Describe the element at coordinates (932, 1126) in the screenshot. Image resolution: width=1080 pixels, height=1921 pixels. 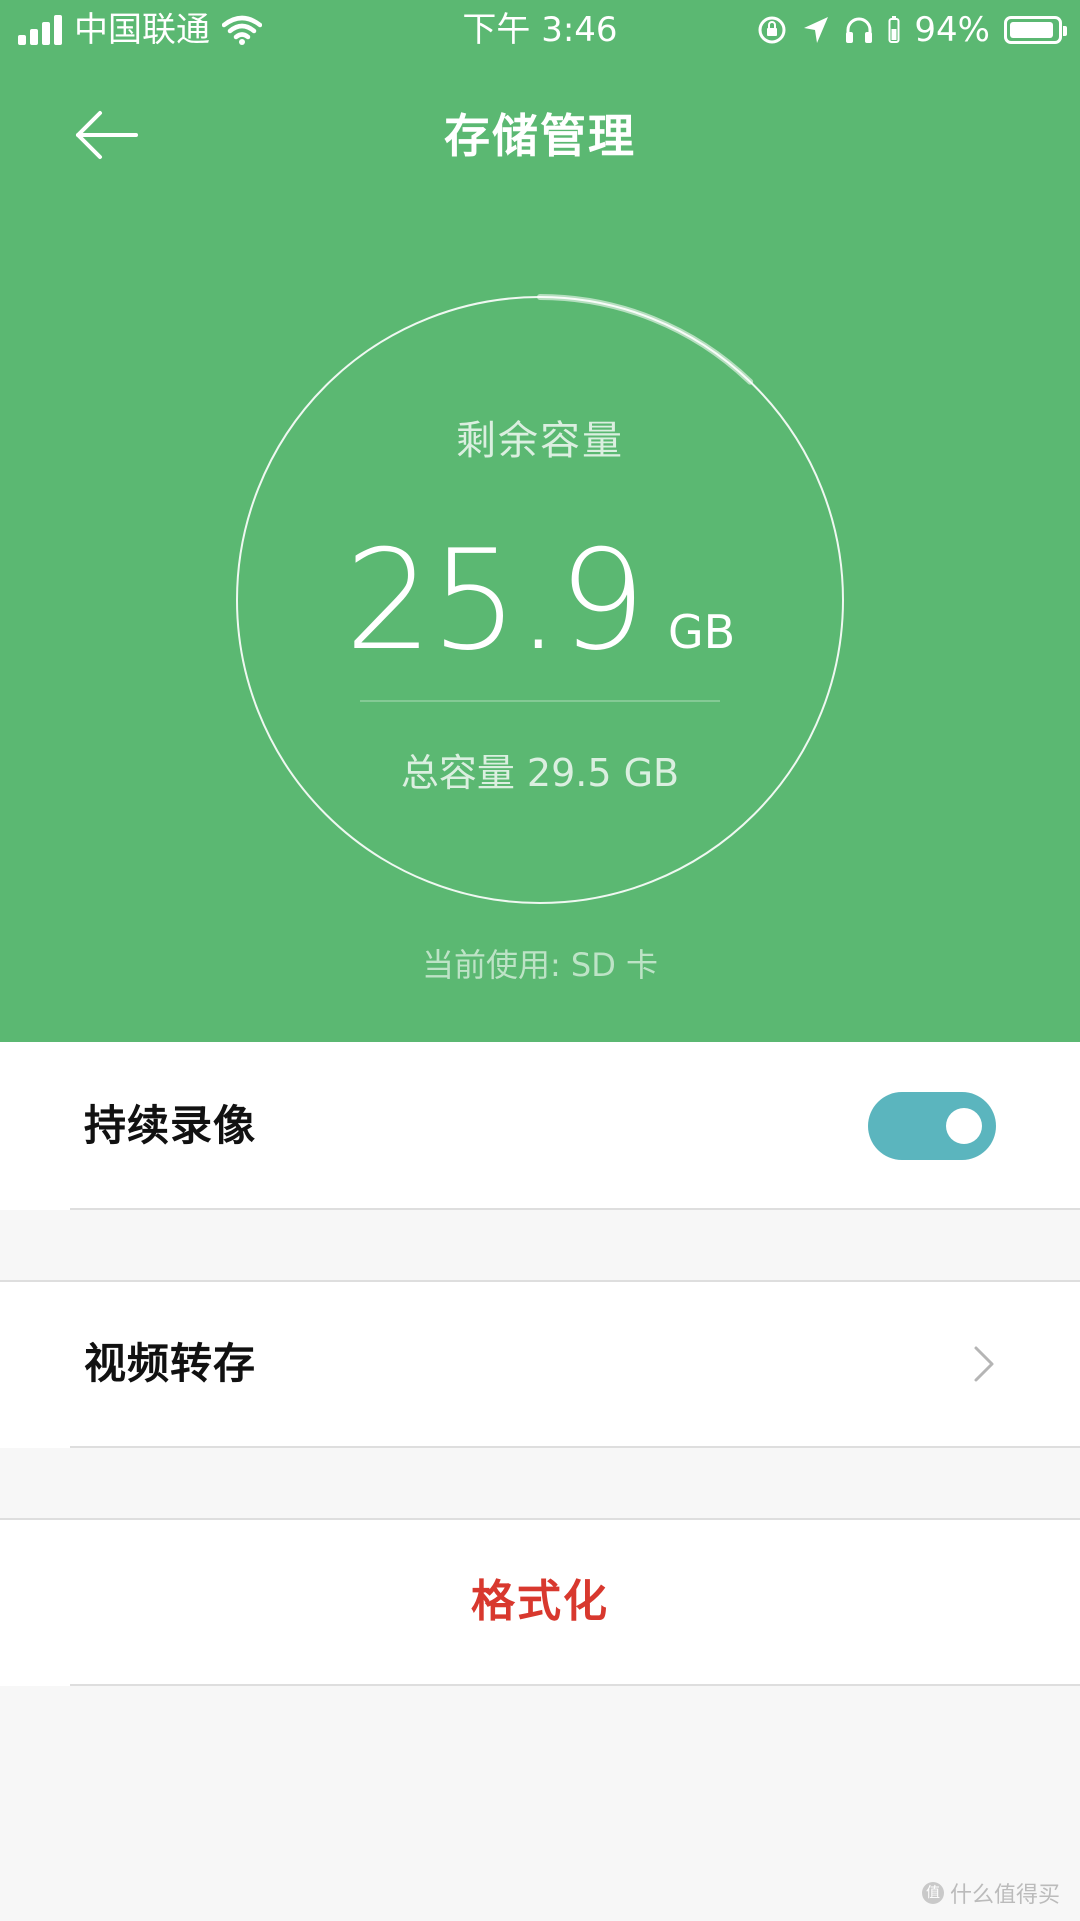
I see `continuous-recording-toggle` at that location.